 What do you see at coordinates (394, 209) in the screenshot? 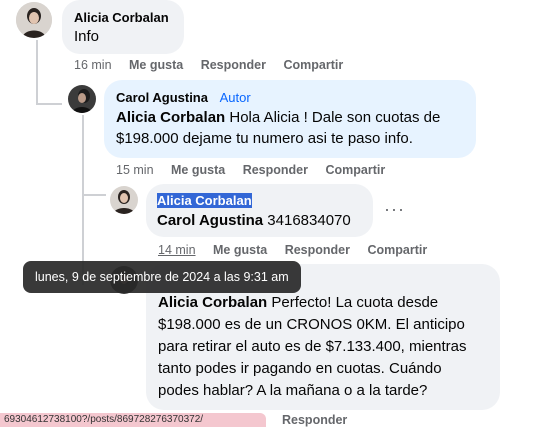
I see `more-options-icon: ···` at bounding box center [394, 209].